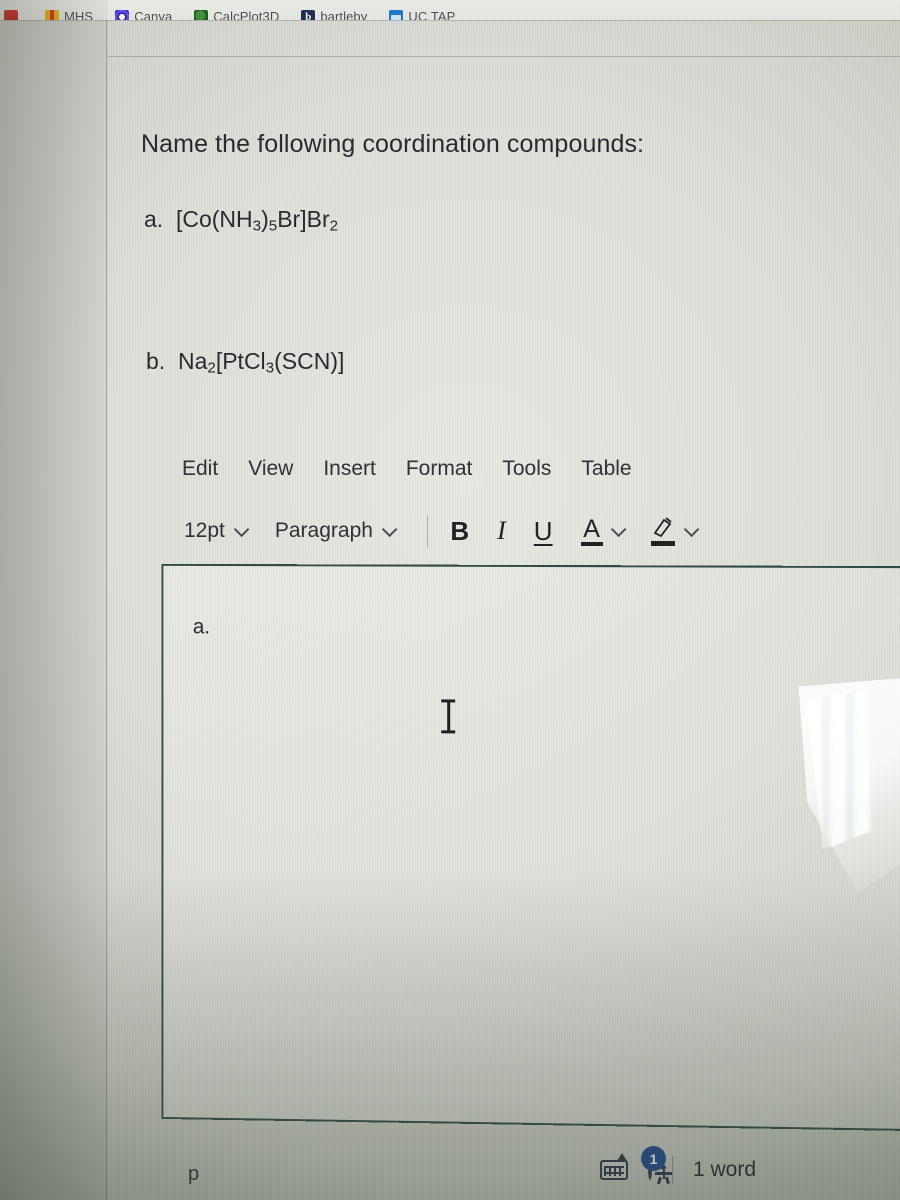 This screenshot has height=1200, width=900. Describe the element at coordinates (653, 1158) in the screenshot. I see `status-badge: 1` at that location.